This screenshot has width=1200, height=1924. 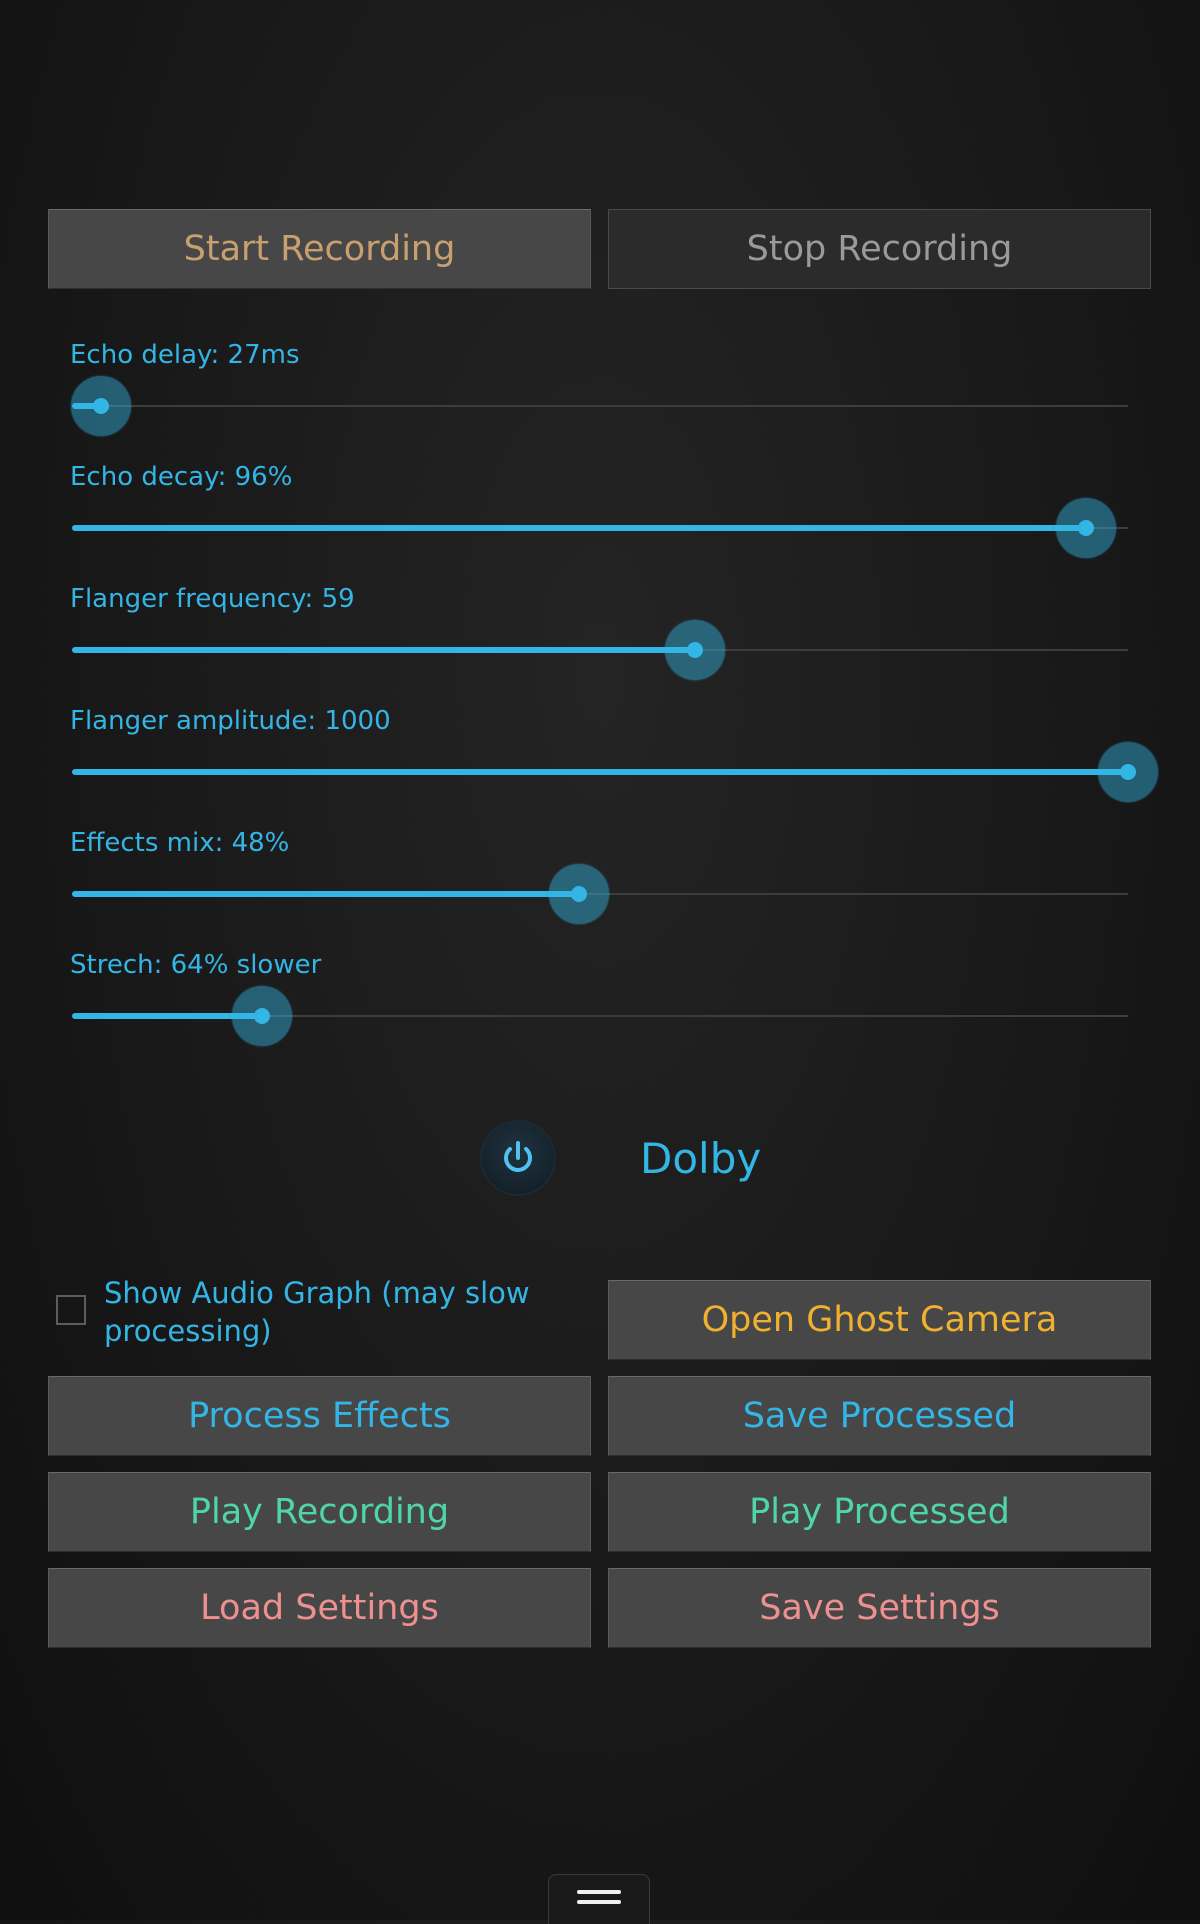 I want to click on dolby-power-button, so click(x=518, y=1158).